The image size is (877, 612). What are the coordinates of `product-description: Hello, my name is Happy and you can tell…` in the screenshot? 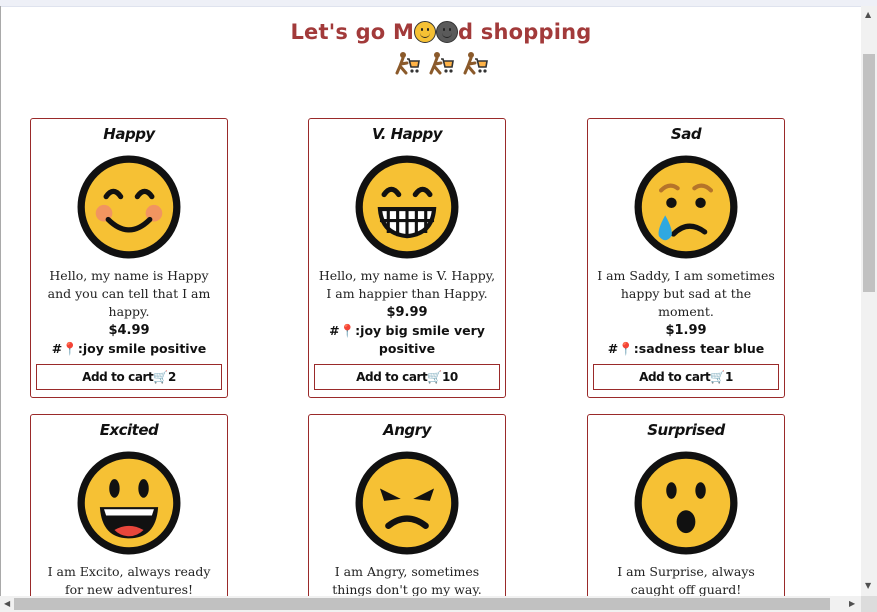 It's located at (129, 293).